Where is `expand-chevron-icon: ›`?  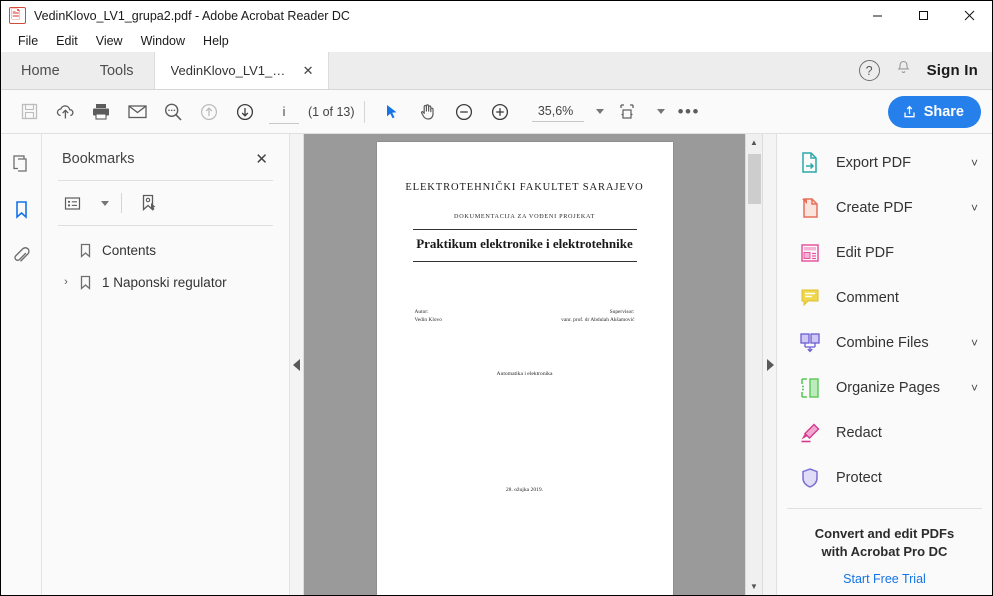 expand-chevron-icon: › is located at coordinates (66, 282).